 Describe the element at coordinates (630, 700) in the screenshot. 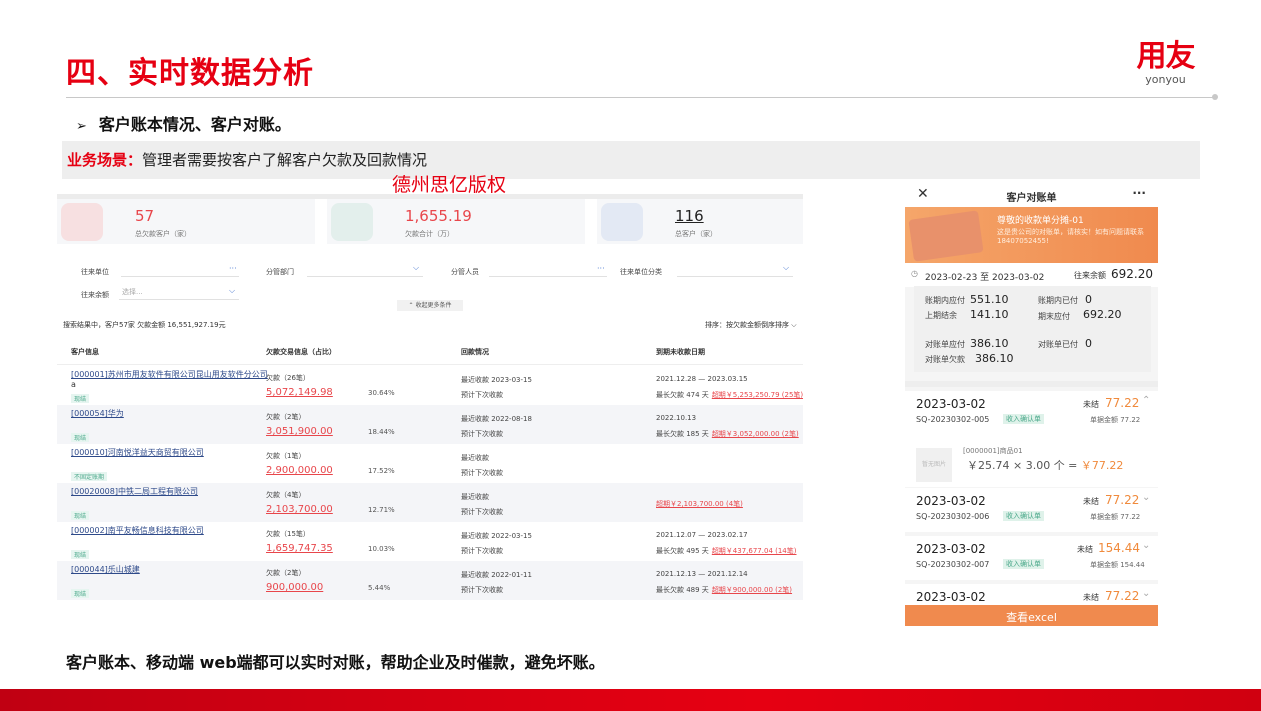

I see `footer-bar` at that location.